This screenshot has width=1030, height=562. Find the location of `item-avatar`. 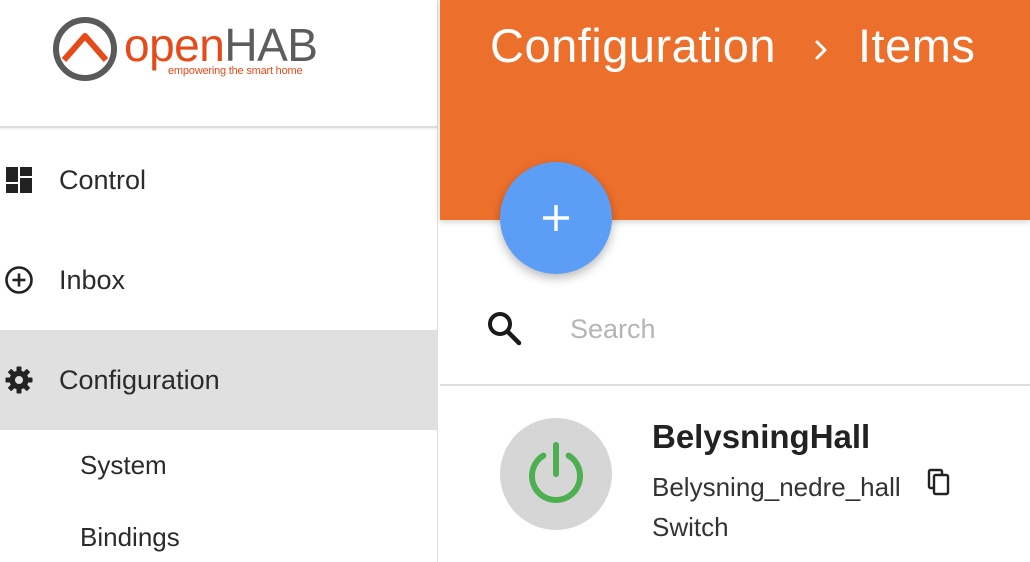

item-avatar is located at coordinates (556, 474).